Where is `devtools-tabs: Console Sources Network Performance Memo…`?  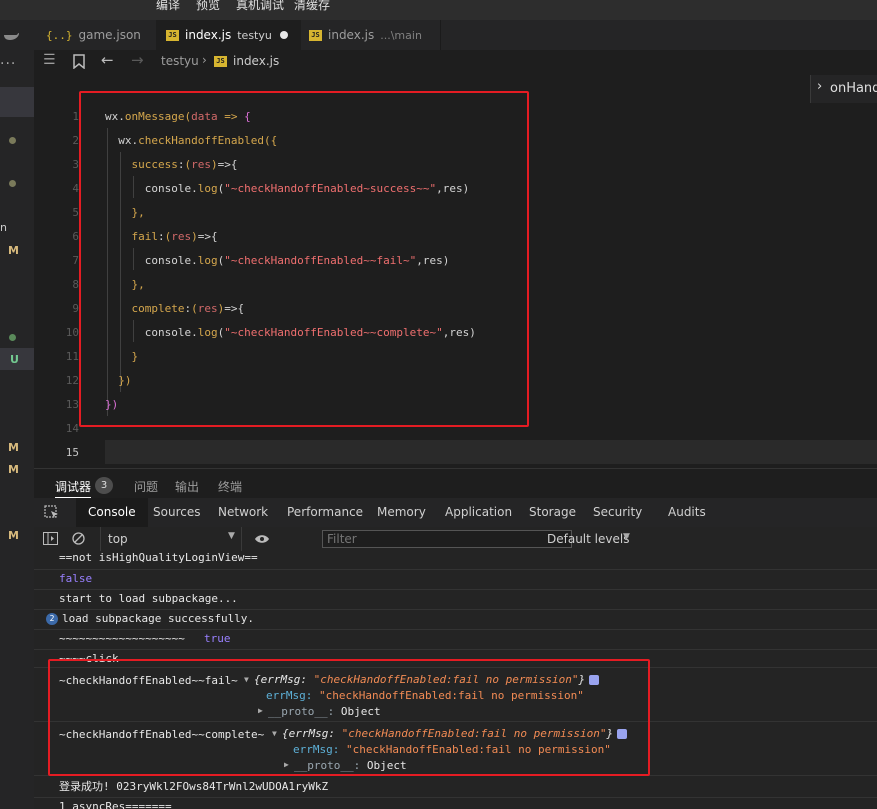
devtools-tabs: Console Sources Network Performance Memo… is located at coordinates (455, 513).